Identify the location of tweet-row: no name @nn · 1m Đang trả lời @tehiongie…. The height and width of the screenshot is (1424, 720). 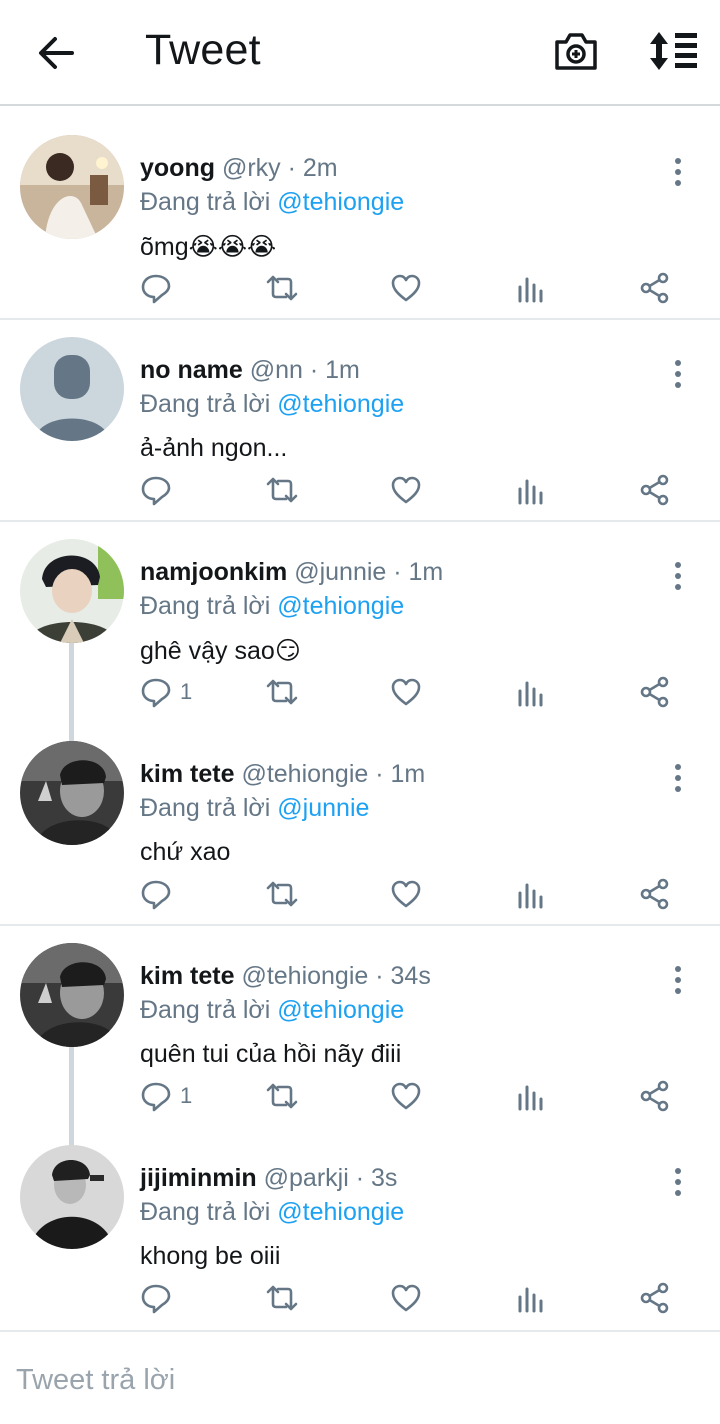
(360, 421).